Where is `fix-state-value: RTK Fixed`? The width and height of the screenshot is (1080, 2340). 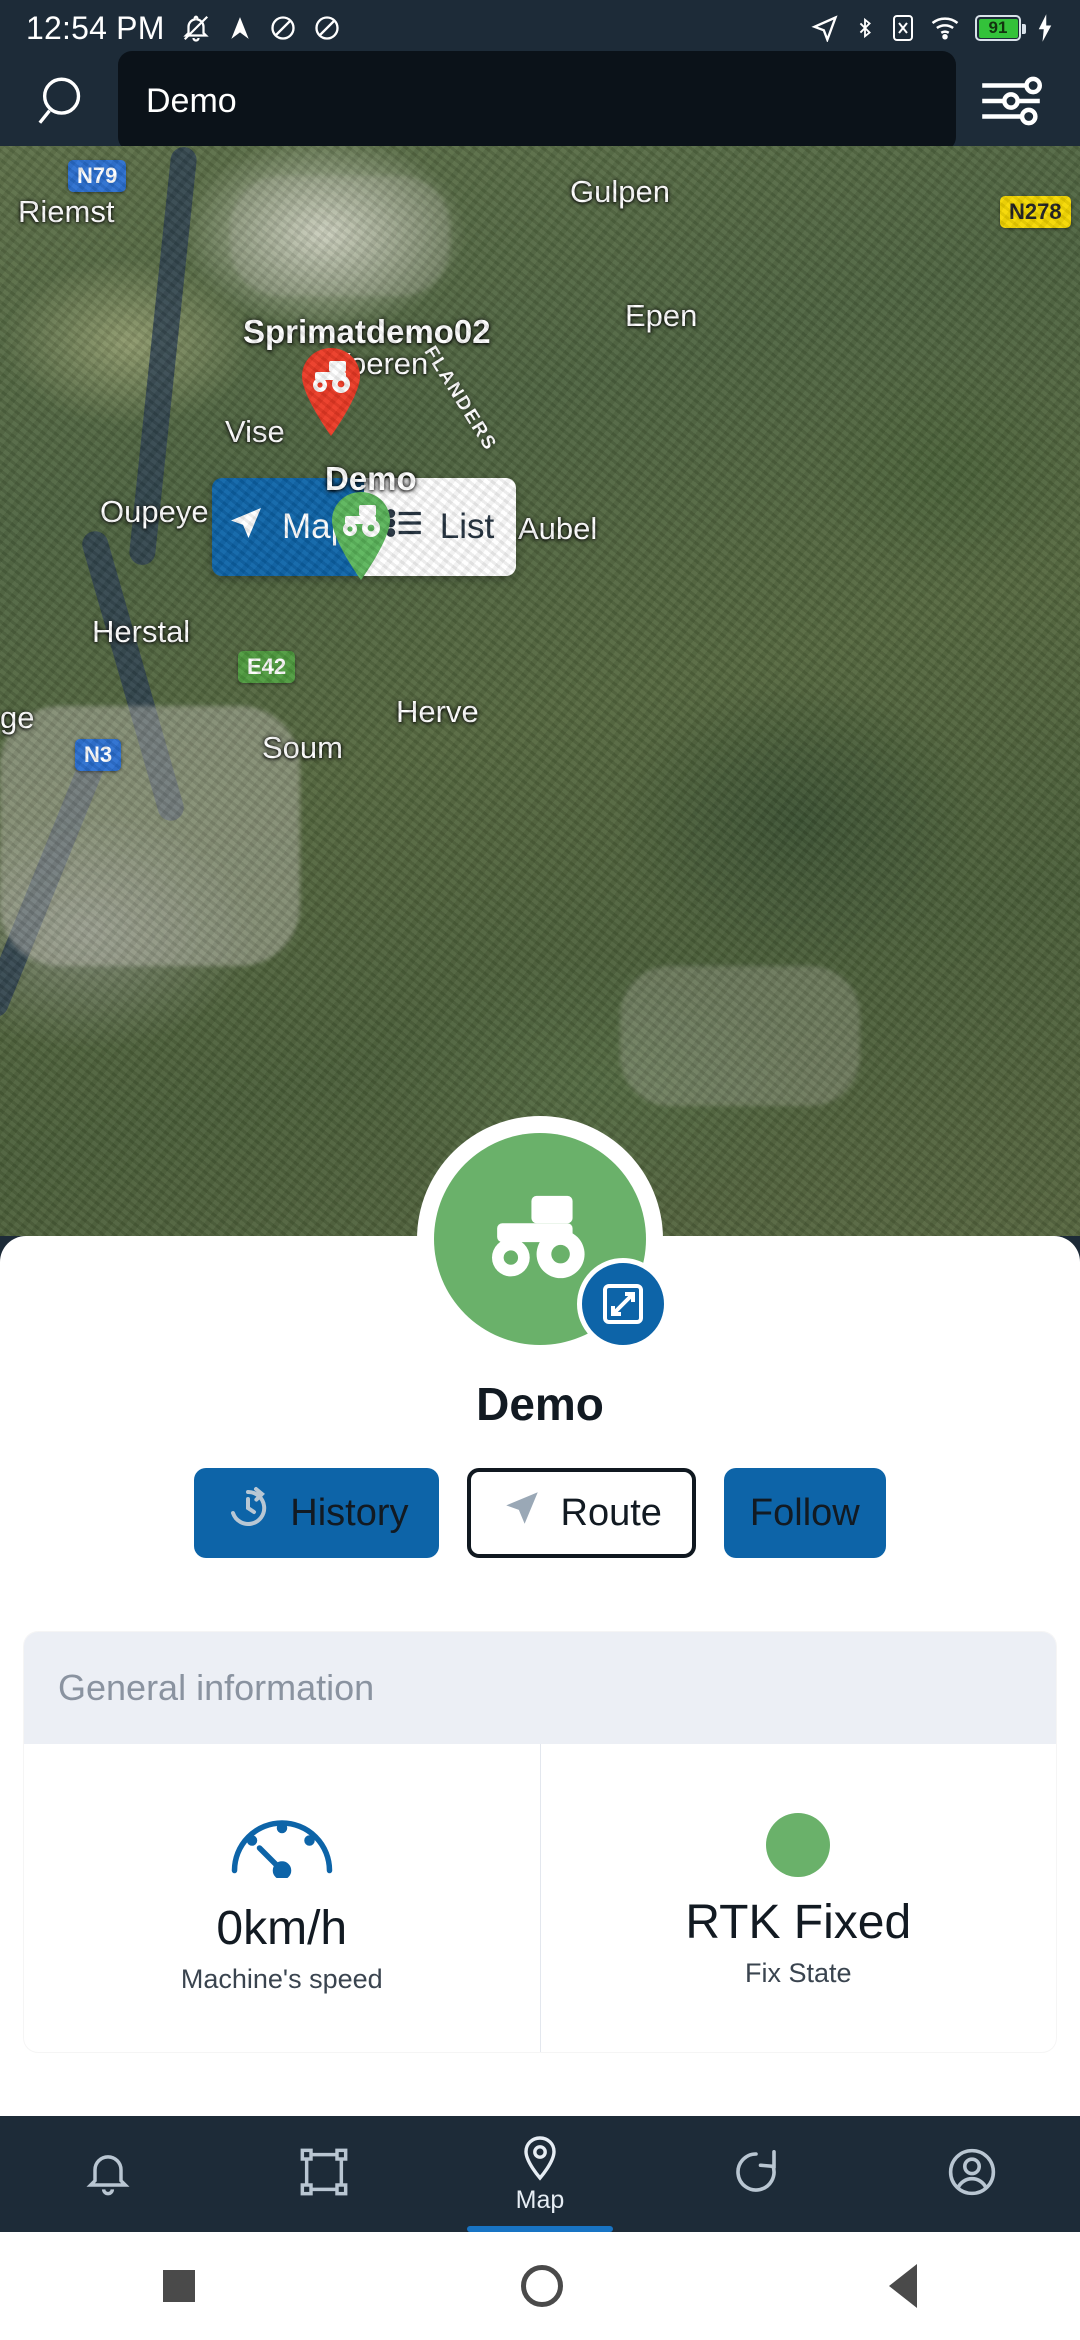
fix-state-value: RTK Fixed is located at coordinates (798, 1922).